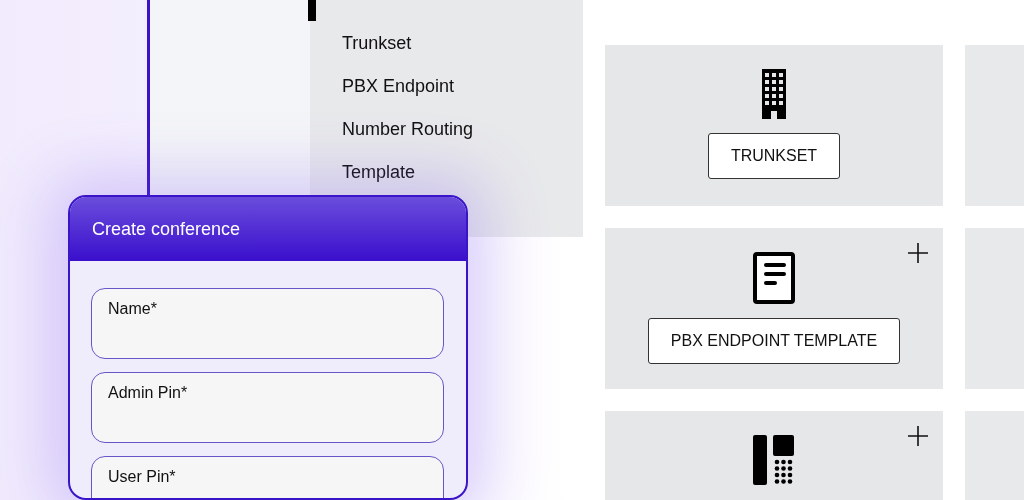 The width and height of the screenshot is (1024, 500). What do you see at coordinates (408, 129) in the screenshot?
I see `menu-item: Number Routing` at bounding box center [408, 129].